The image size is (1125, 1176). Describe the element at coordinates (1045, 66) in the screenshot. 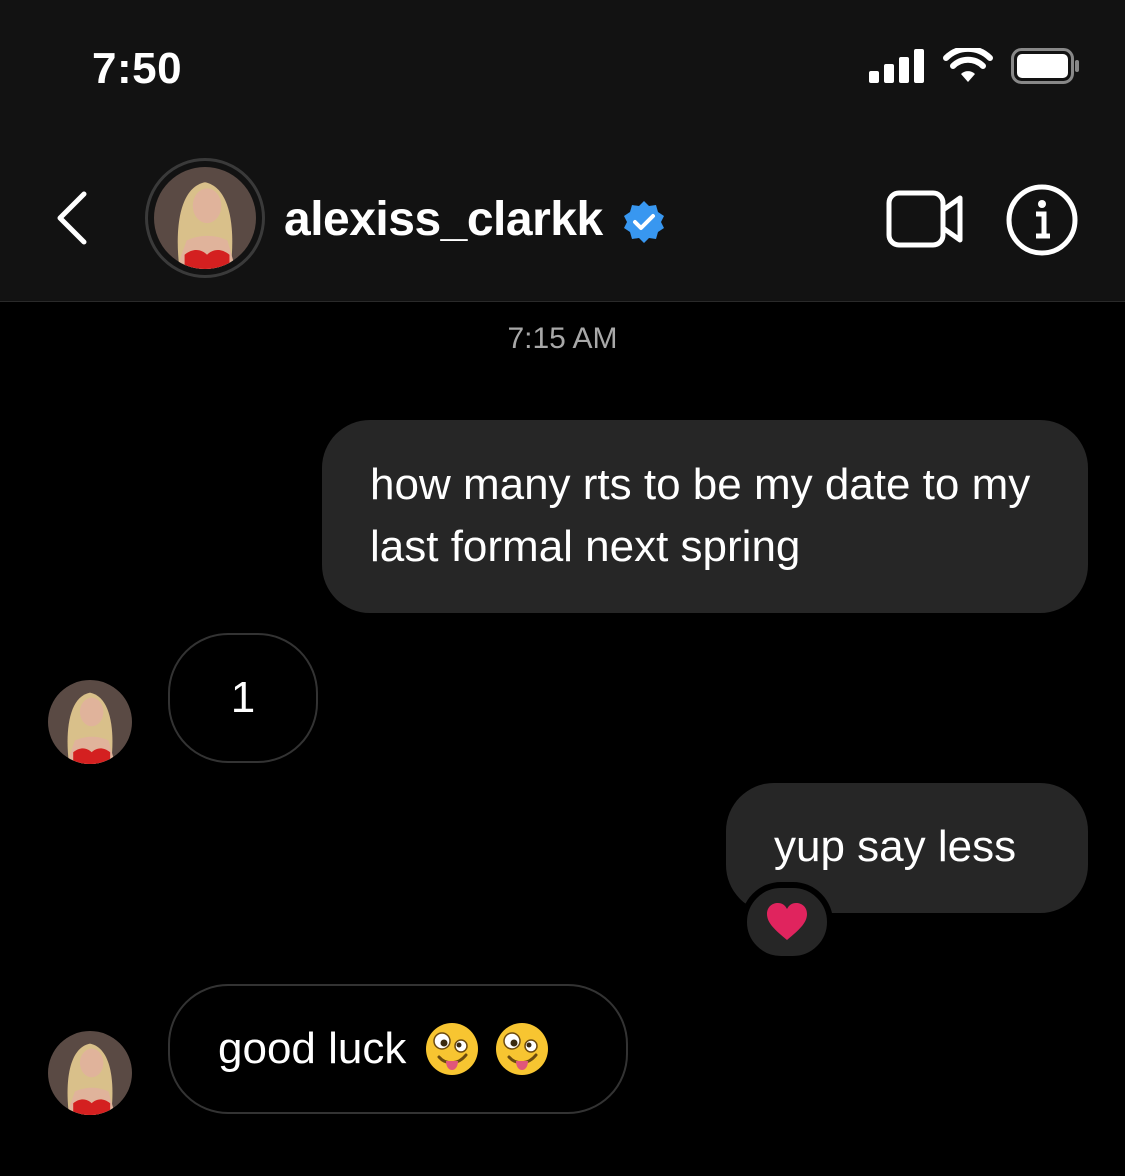

I see `battery-icon` at that location.